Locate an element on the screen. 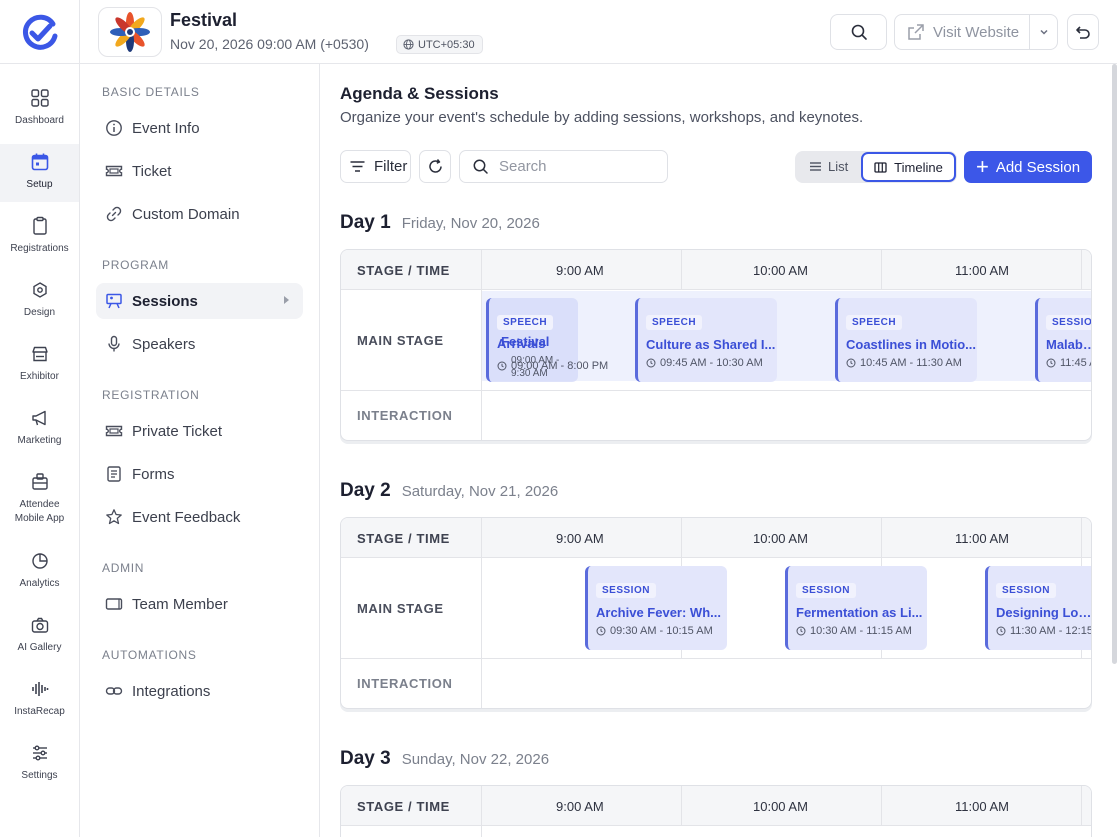  section-title-program: PROGRAM is located at coordinates (135, 265).